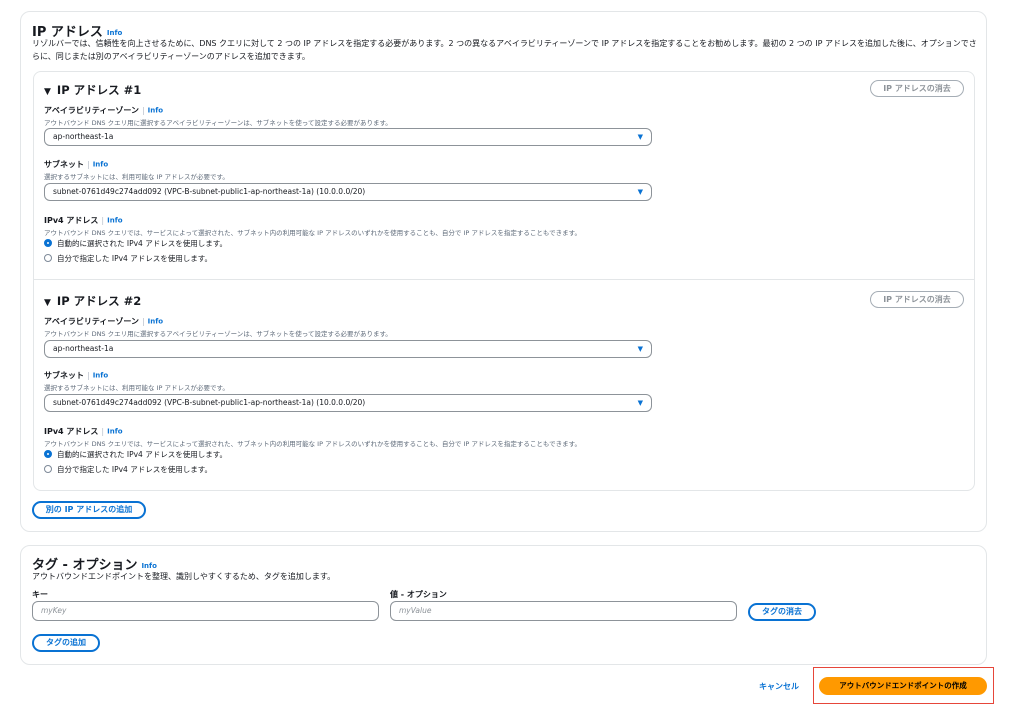  Describe the element at coordinates (66, 643) in the screenshot. I see `add-tag-button: タグの追加` at that location.